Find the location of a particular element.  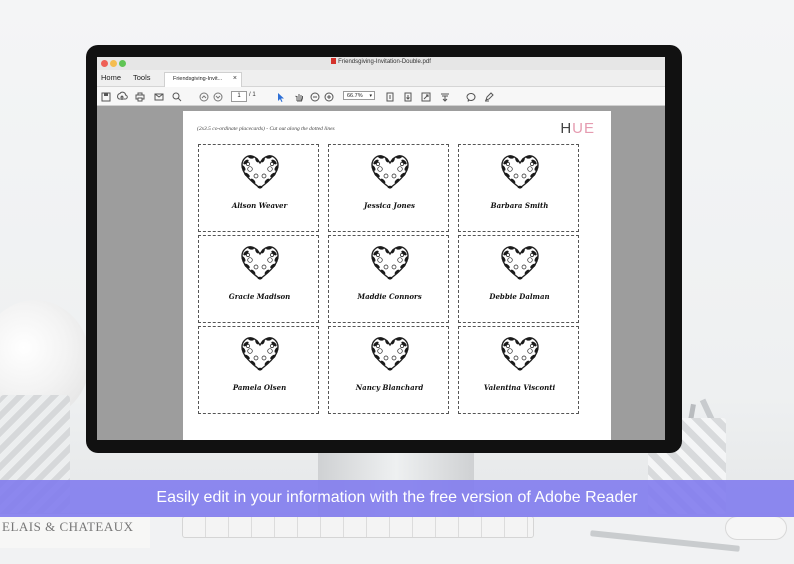

placecard: Maddie Connors is located at coordinates (388, 279).